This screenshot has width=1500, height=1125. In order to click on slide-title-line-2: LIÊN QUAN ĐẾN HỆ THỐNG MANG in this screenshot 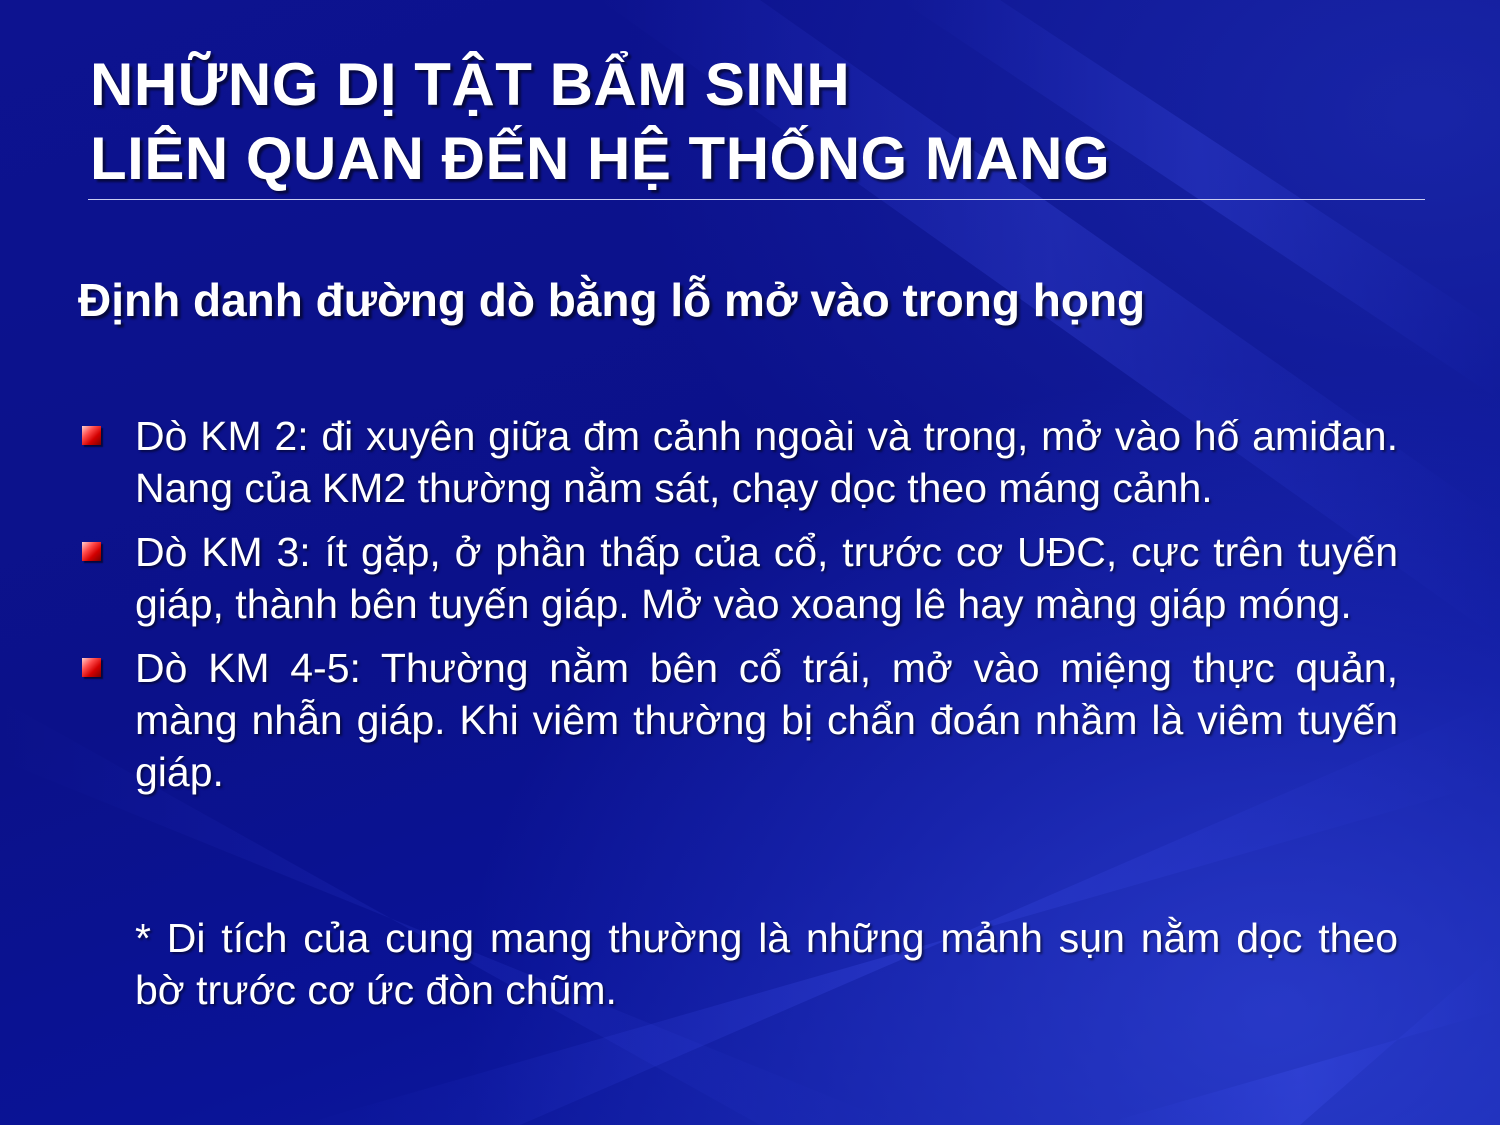, I will do `click(600, 158)`.